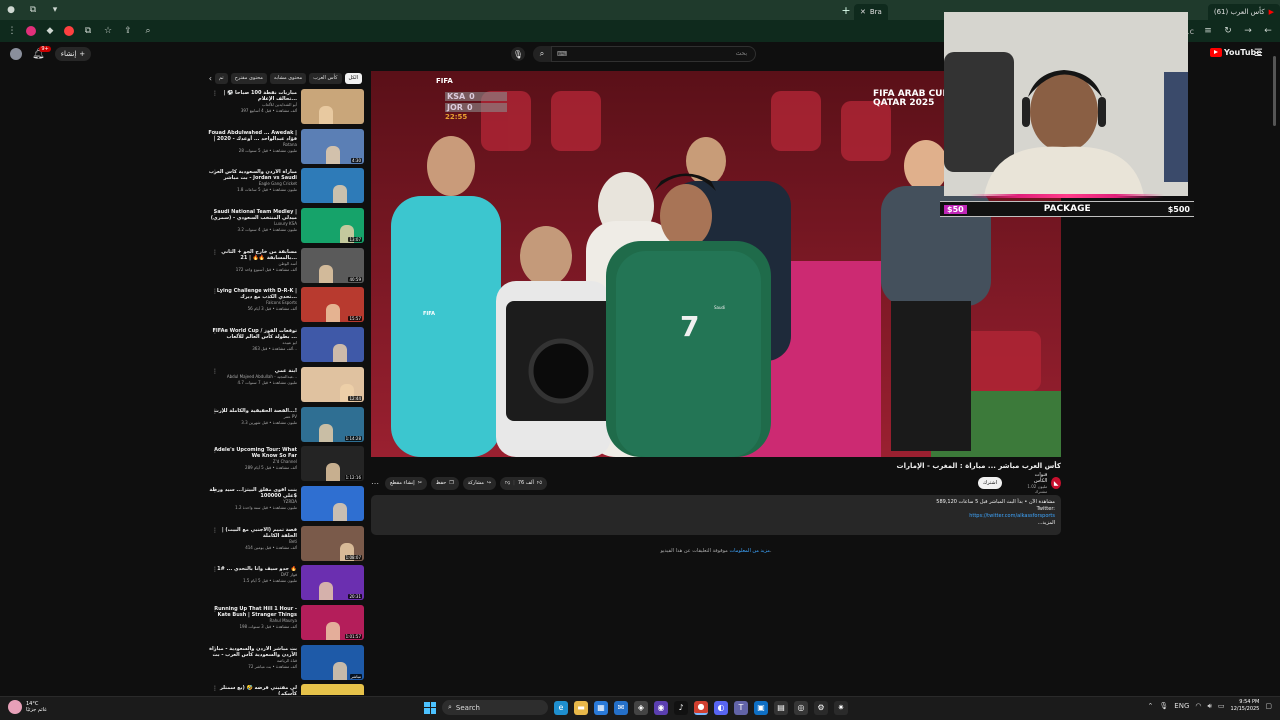  Describe the element at coordinates (69, 31) in the screenshot. I see `extension-icon` at that location.